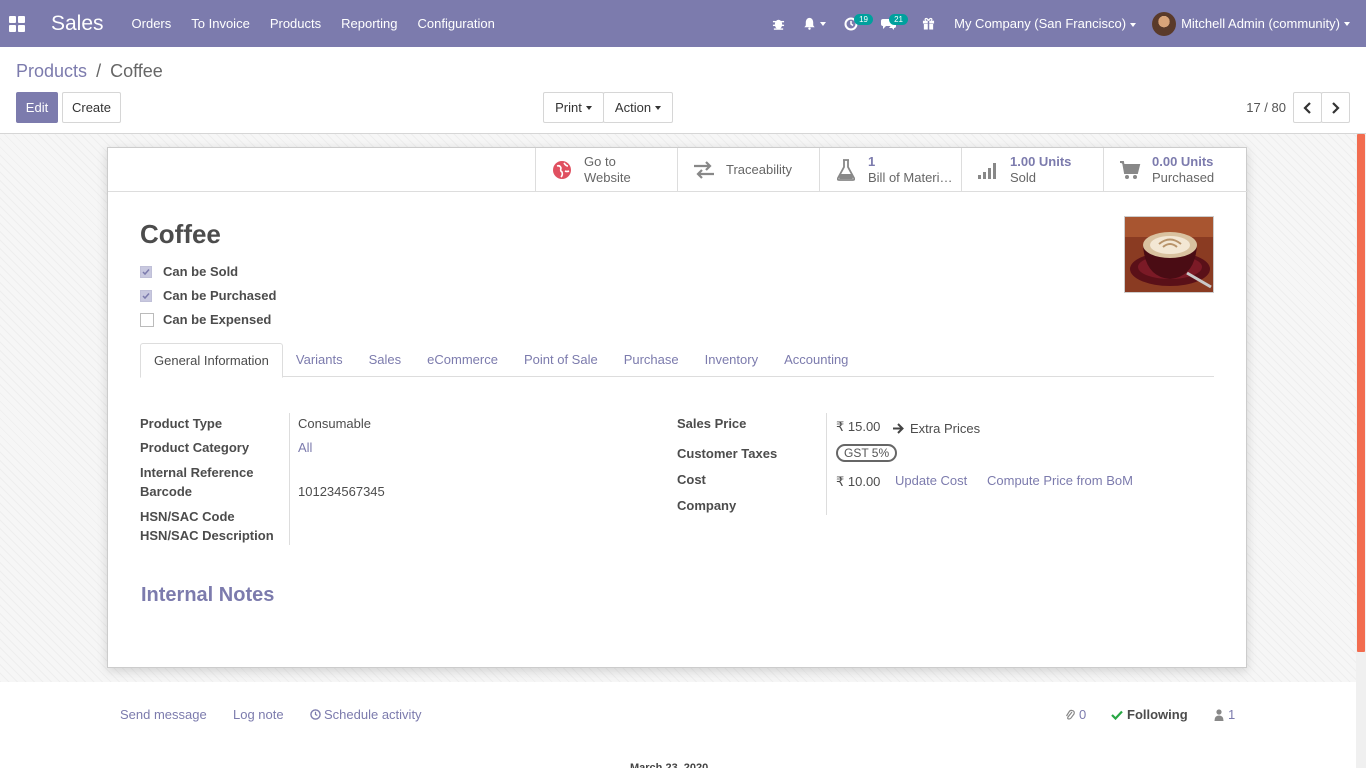 This screenshot has height=768, width=1366. I want to click on barcode-value: 101234567345, so click(341, 491).